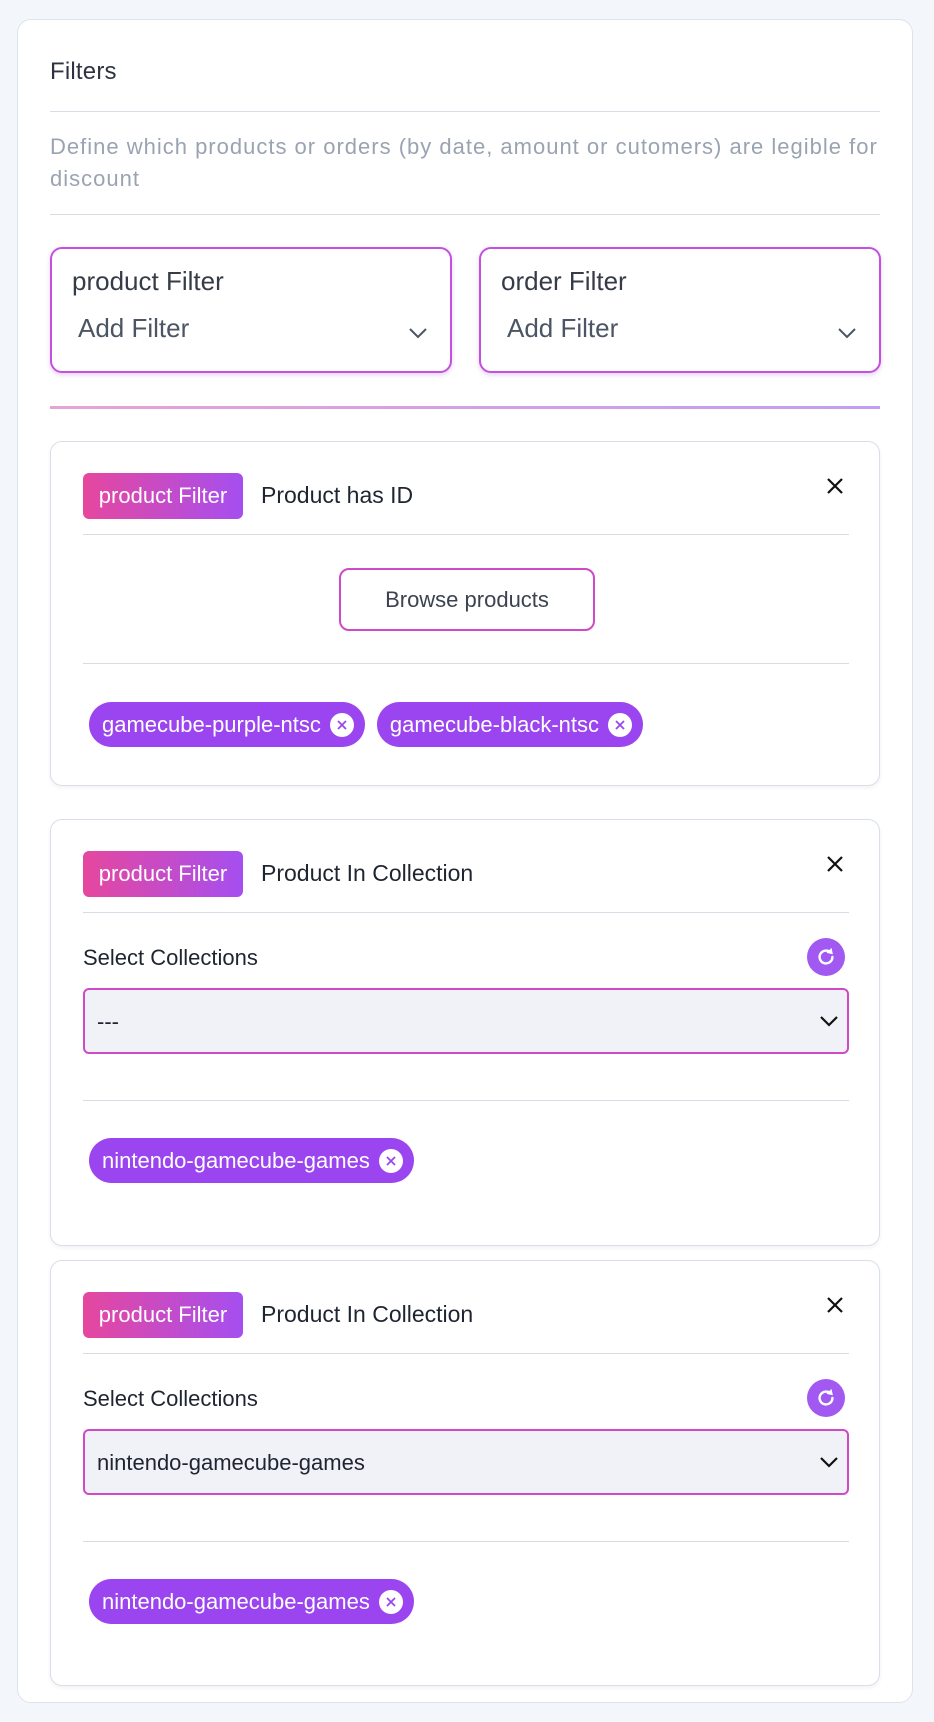 The height and width of the screenshot is (1722, 934). What do you see at coordinates (148, 281) in the screenshot?
I see `product-filter-label: product Filter` at bounding box center [148, 281].